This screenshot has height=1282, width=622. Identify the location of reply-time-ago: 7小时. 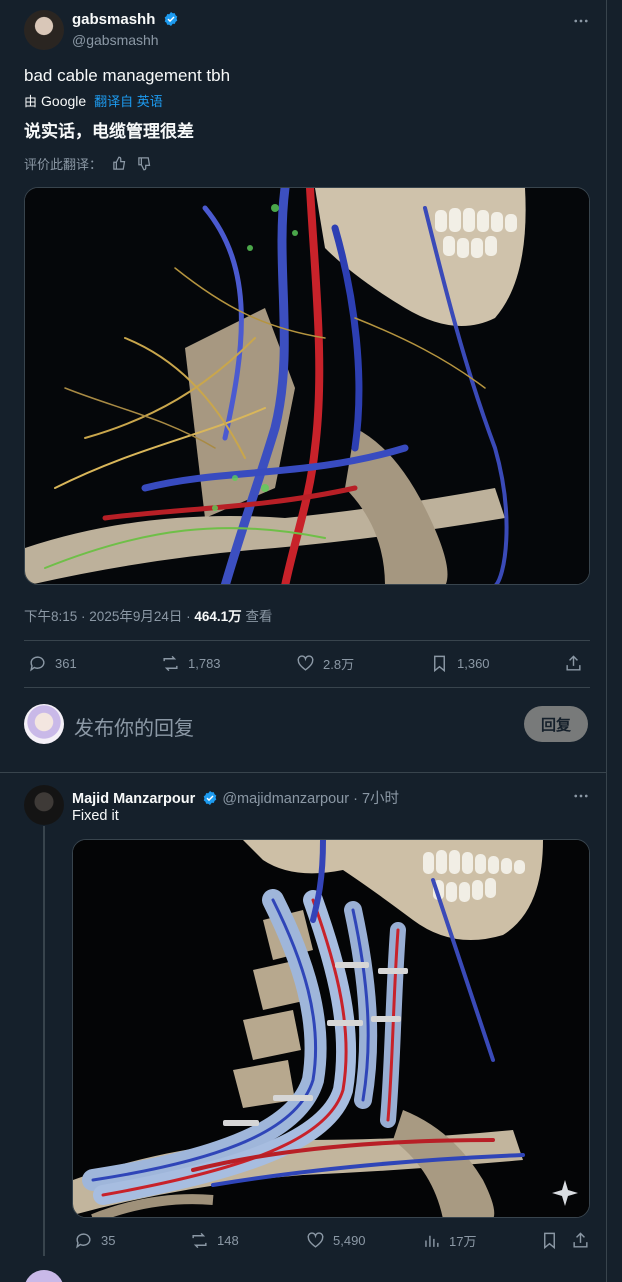
(380, 799).